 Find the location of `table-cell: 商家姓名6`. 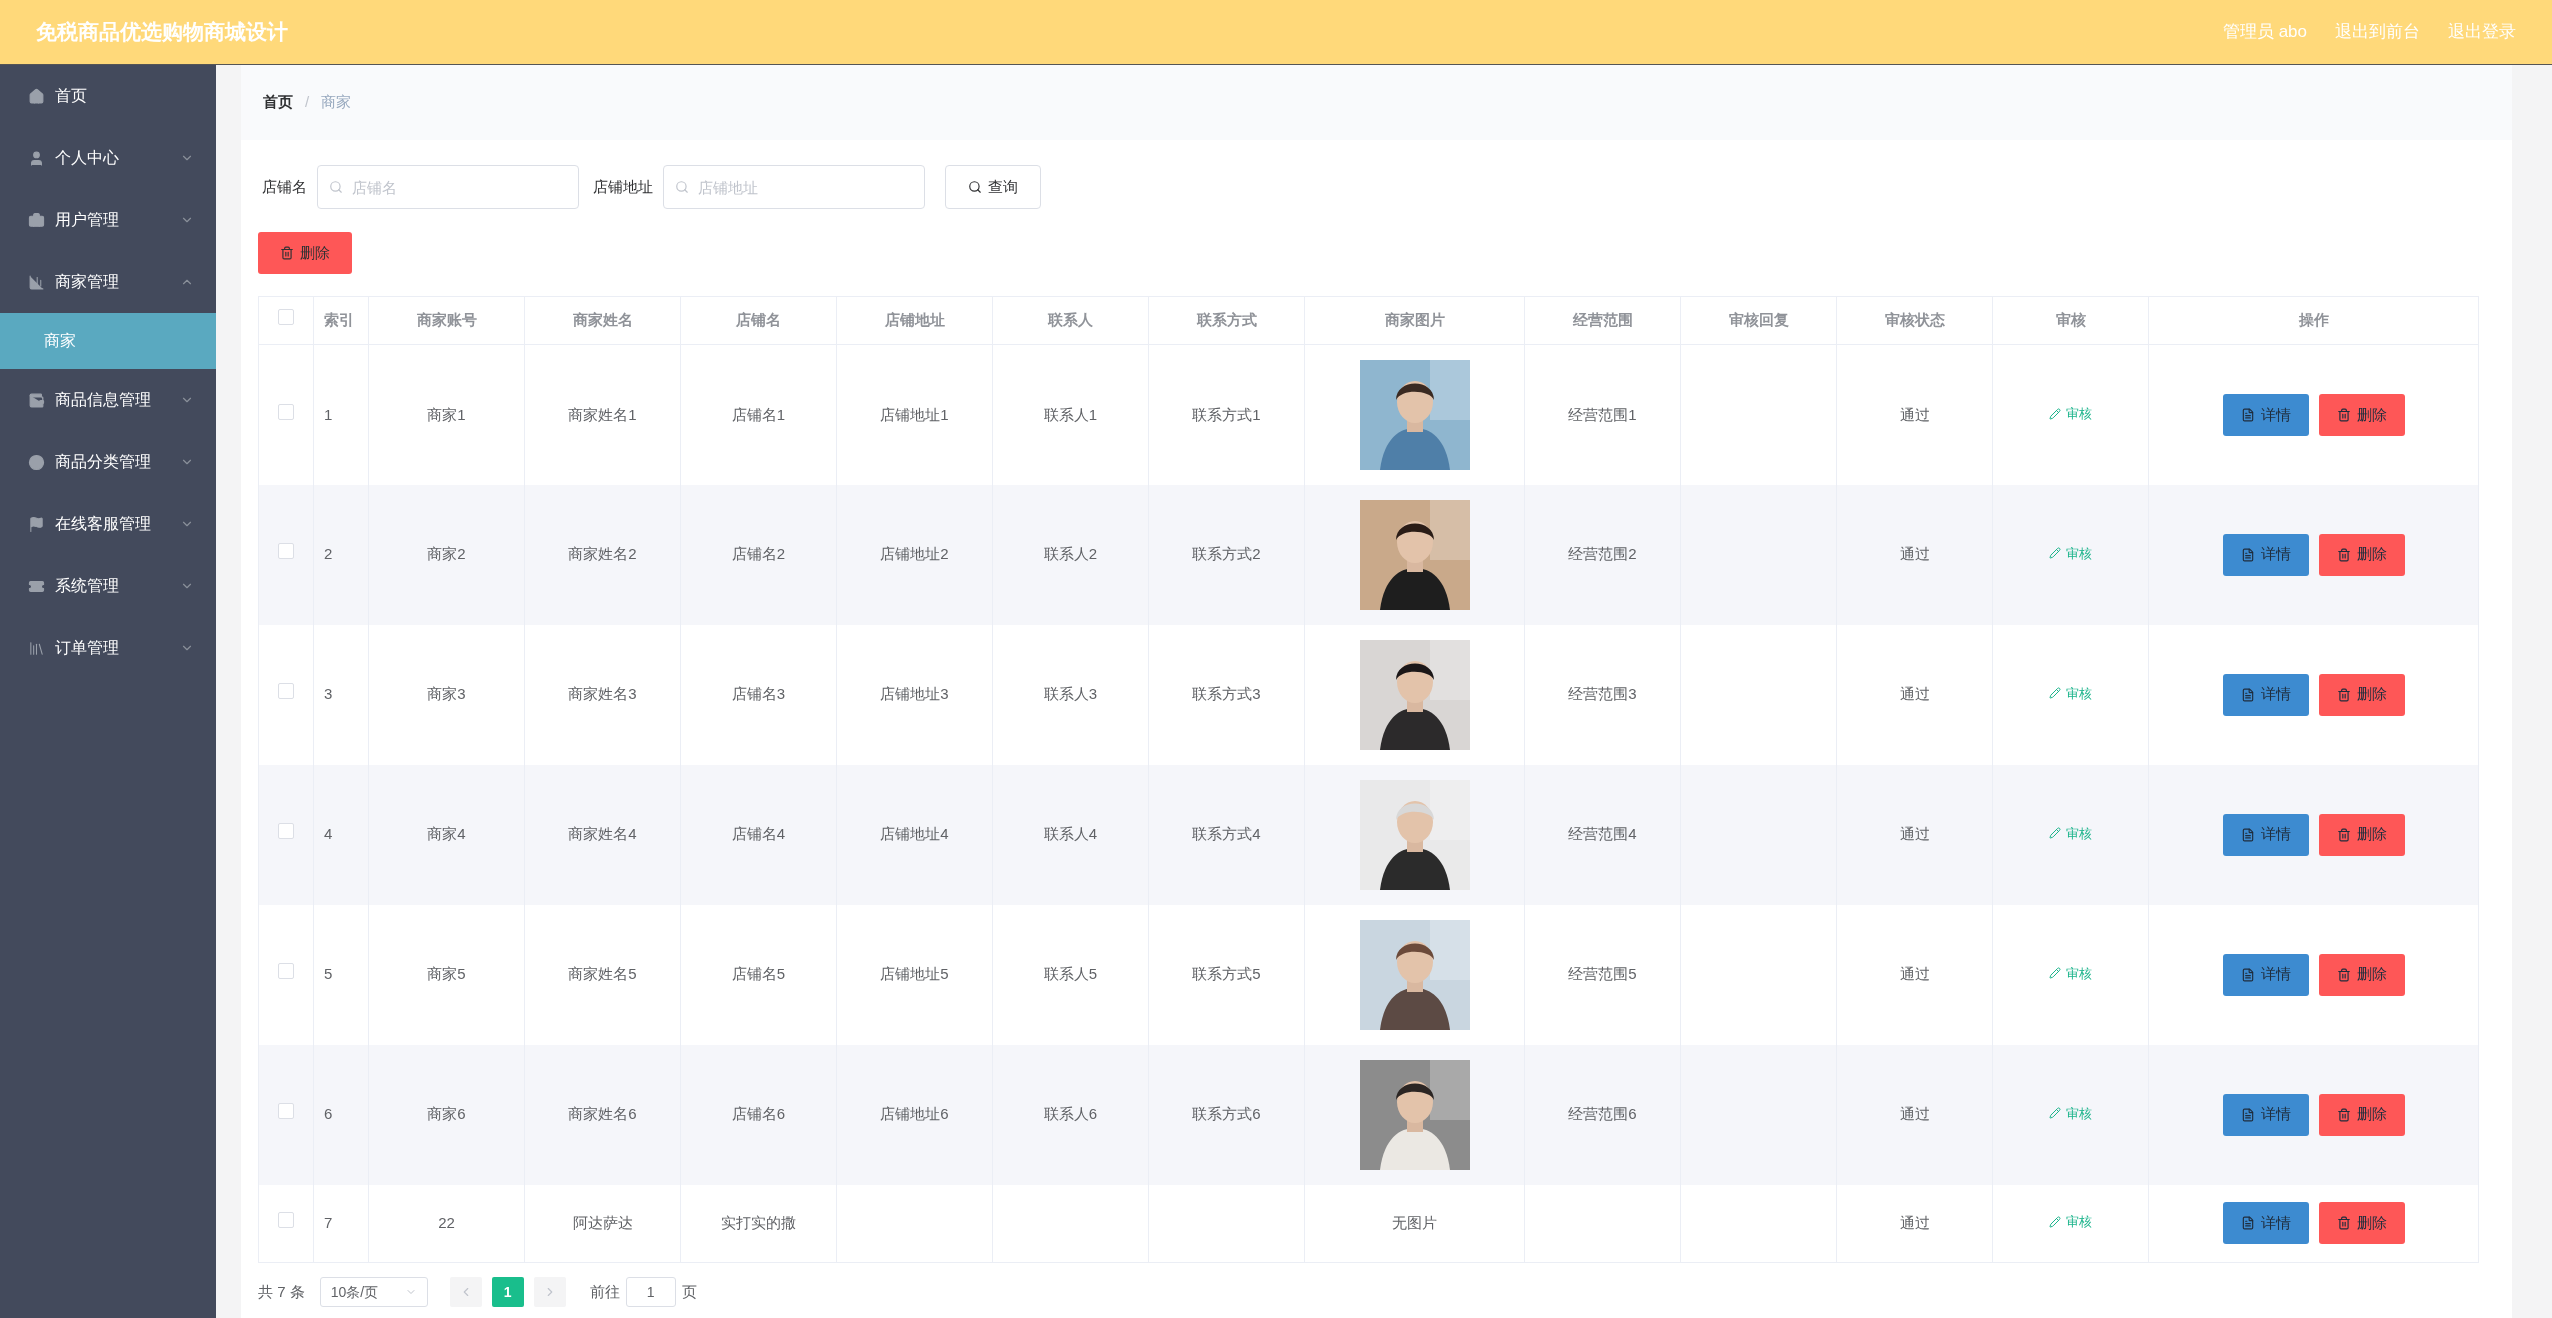

table-cell: 商家姓名6 is located at coordinates (602, 1114).